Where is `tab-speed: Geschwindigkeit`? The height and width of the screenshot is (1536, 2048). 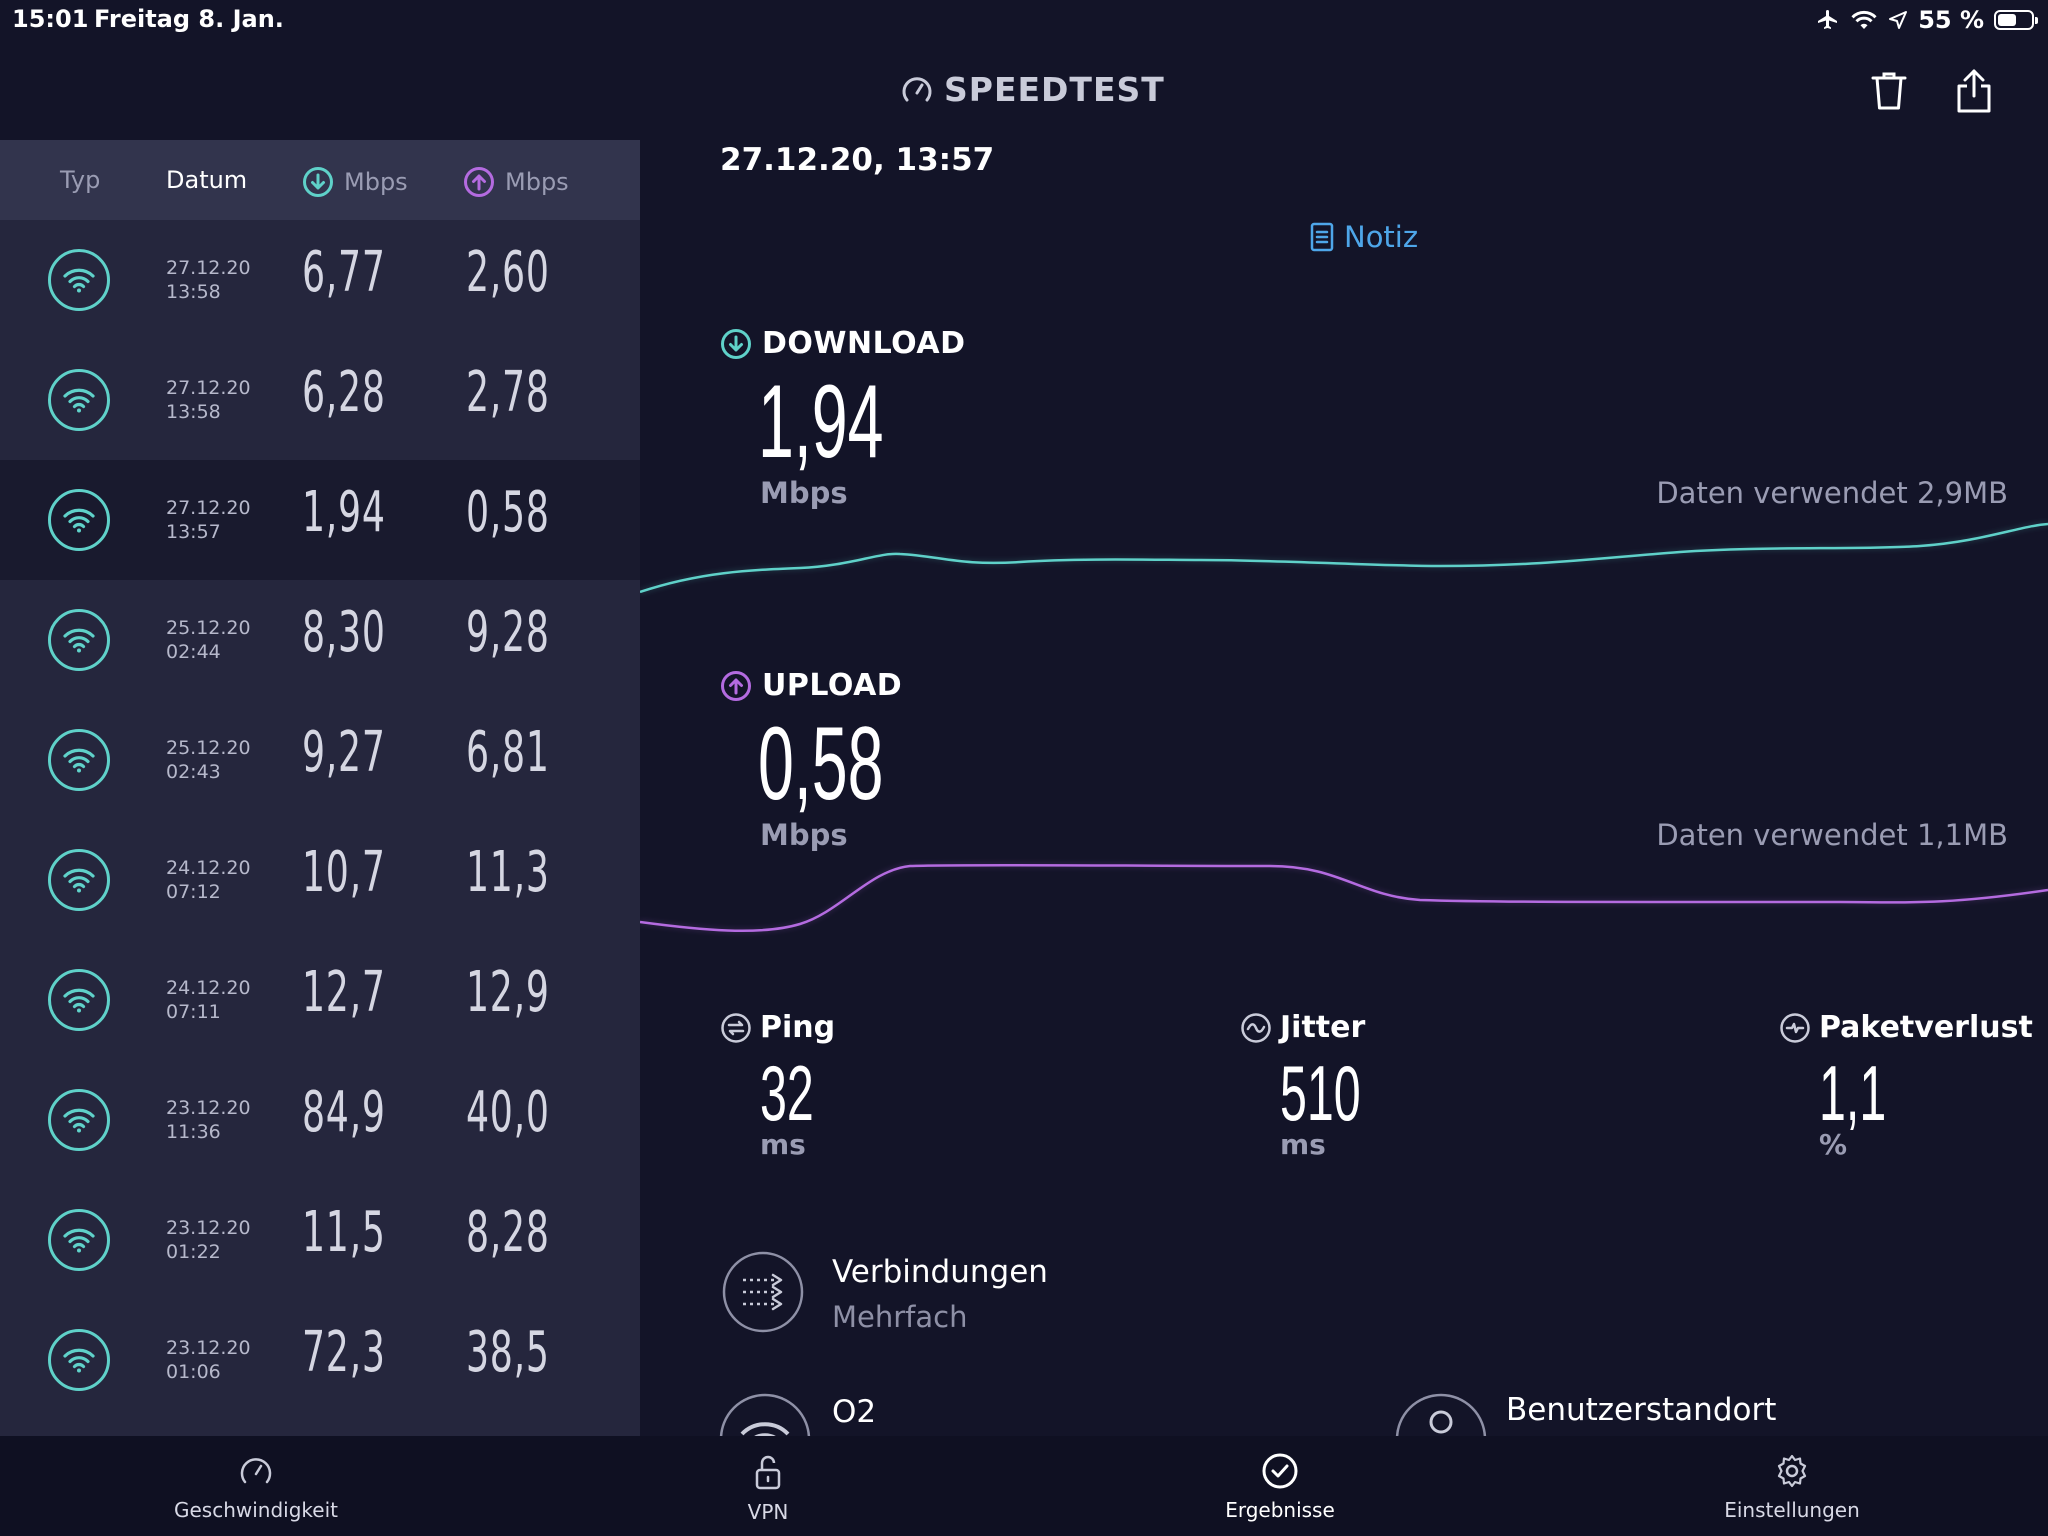 tab-speed: Geschwindigkeit is located at coordinates (256, 1486).